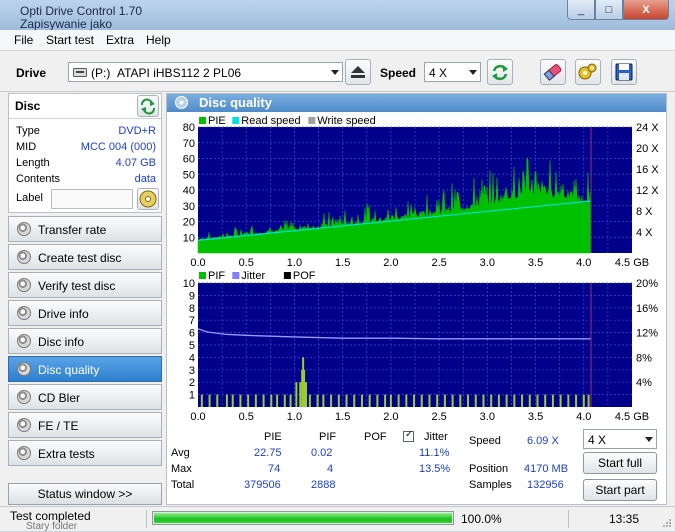  What do you see at coordinates (646, 10) in the screenshot?
I see `close-button: X` at bounding box center [646, 10].